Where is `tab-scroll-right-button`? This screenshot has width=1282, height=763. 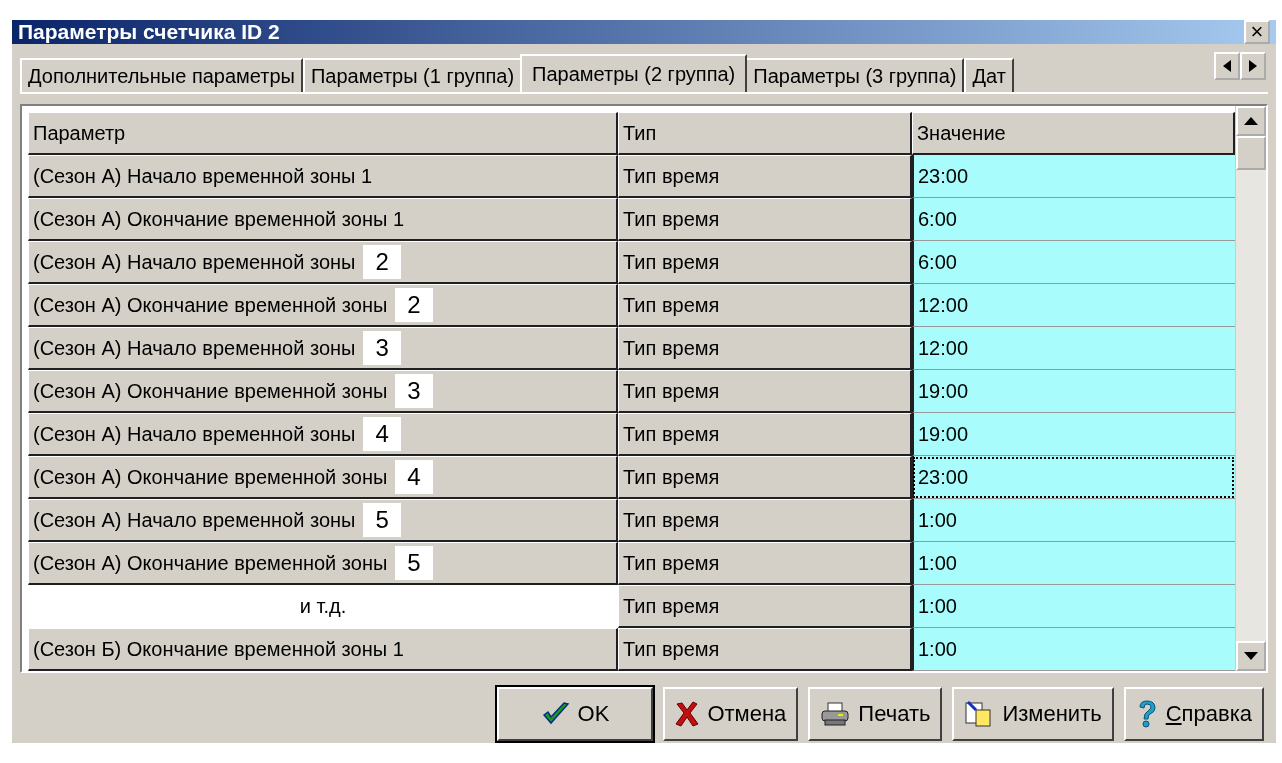 tab-scroll-right-button is located at coordinates (1253, 66).